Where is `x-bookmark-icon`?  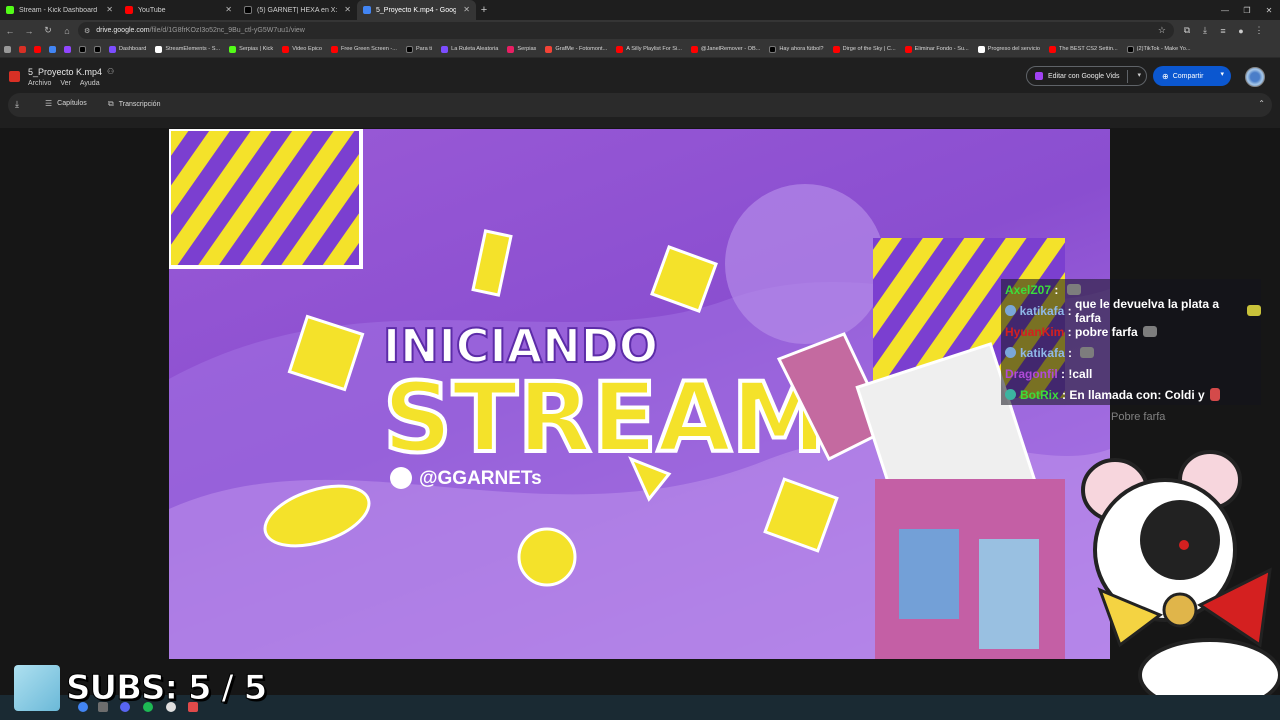 x-bookmark-icon is located at coordinates (97, 49).